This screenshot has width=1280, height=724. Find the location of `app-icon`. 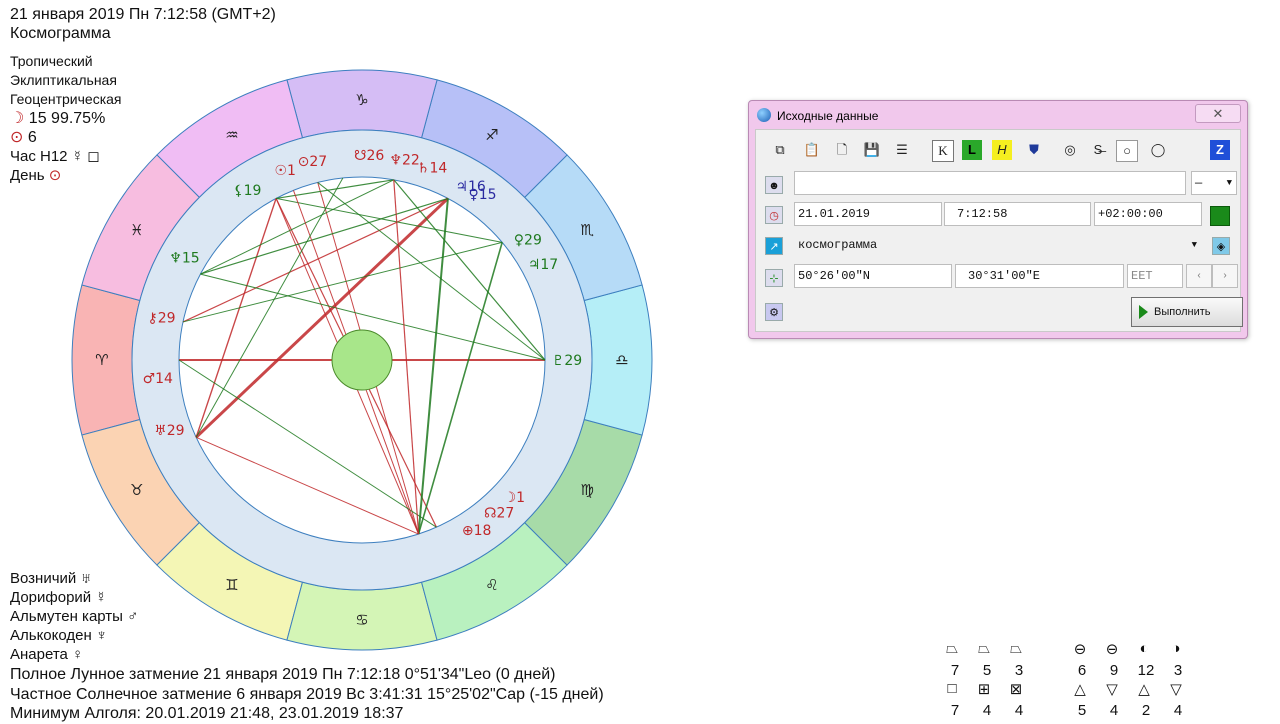

app-icon is located at coordinates (764, 115).